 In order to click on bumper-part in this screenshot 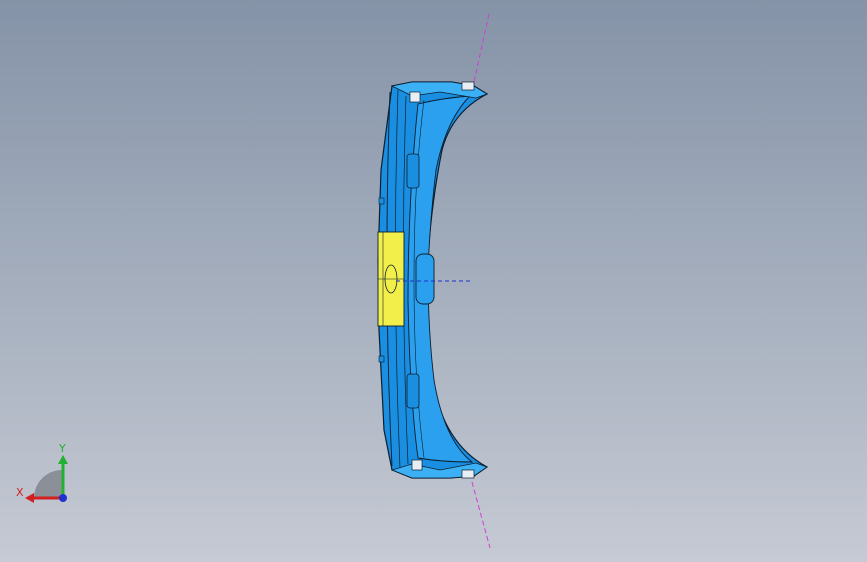, I will do `click(433, 280)`.